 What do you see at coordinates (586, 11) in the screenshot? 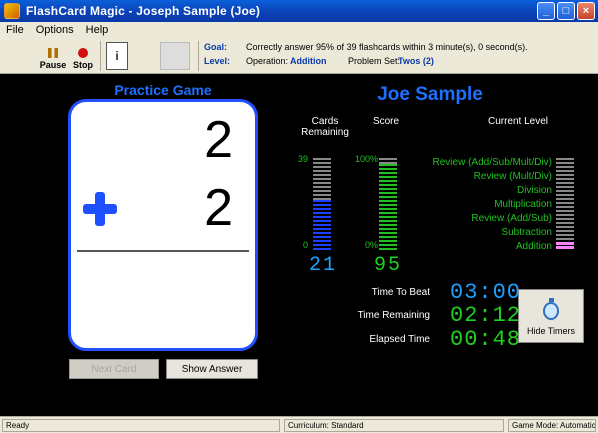
I see `close-button: ×` at bounding box center [586, 11].